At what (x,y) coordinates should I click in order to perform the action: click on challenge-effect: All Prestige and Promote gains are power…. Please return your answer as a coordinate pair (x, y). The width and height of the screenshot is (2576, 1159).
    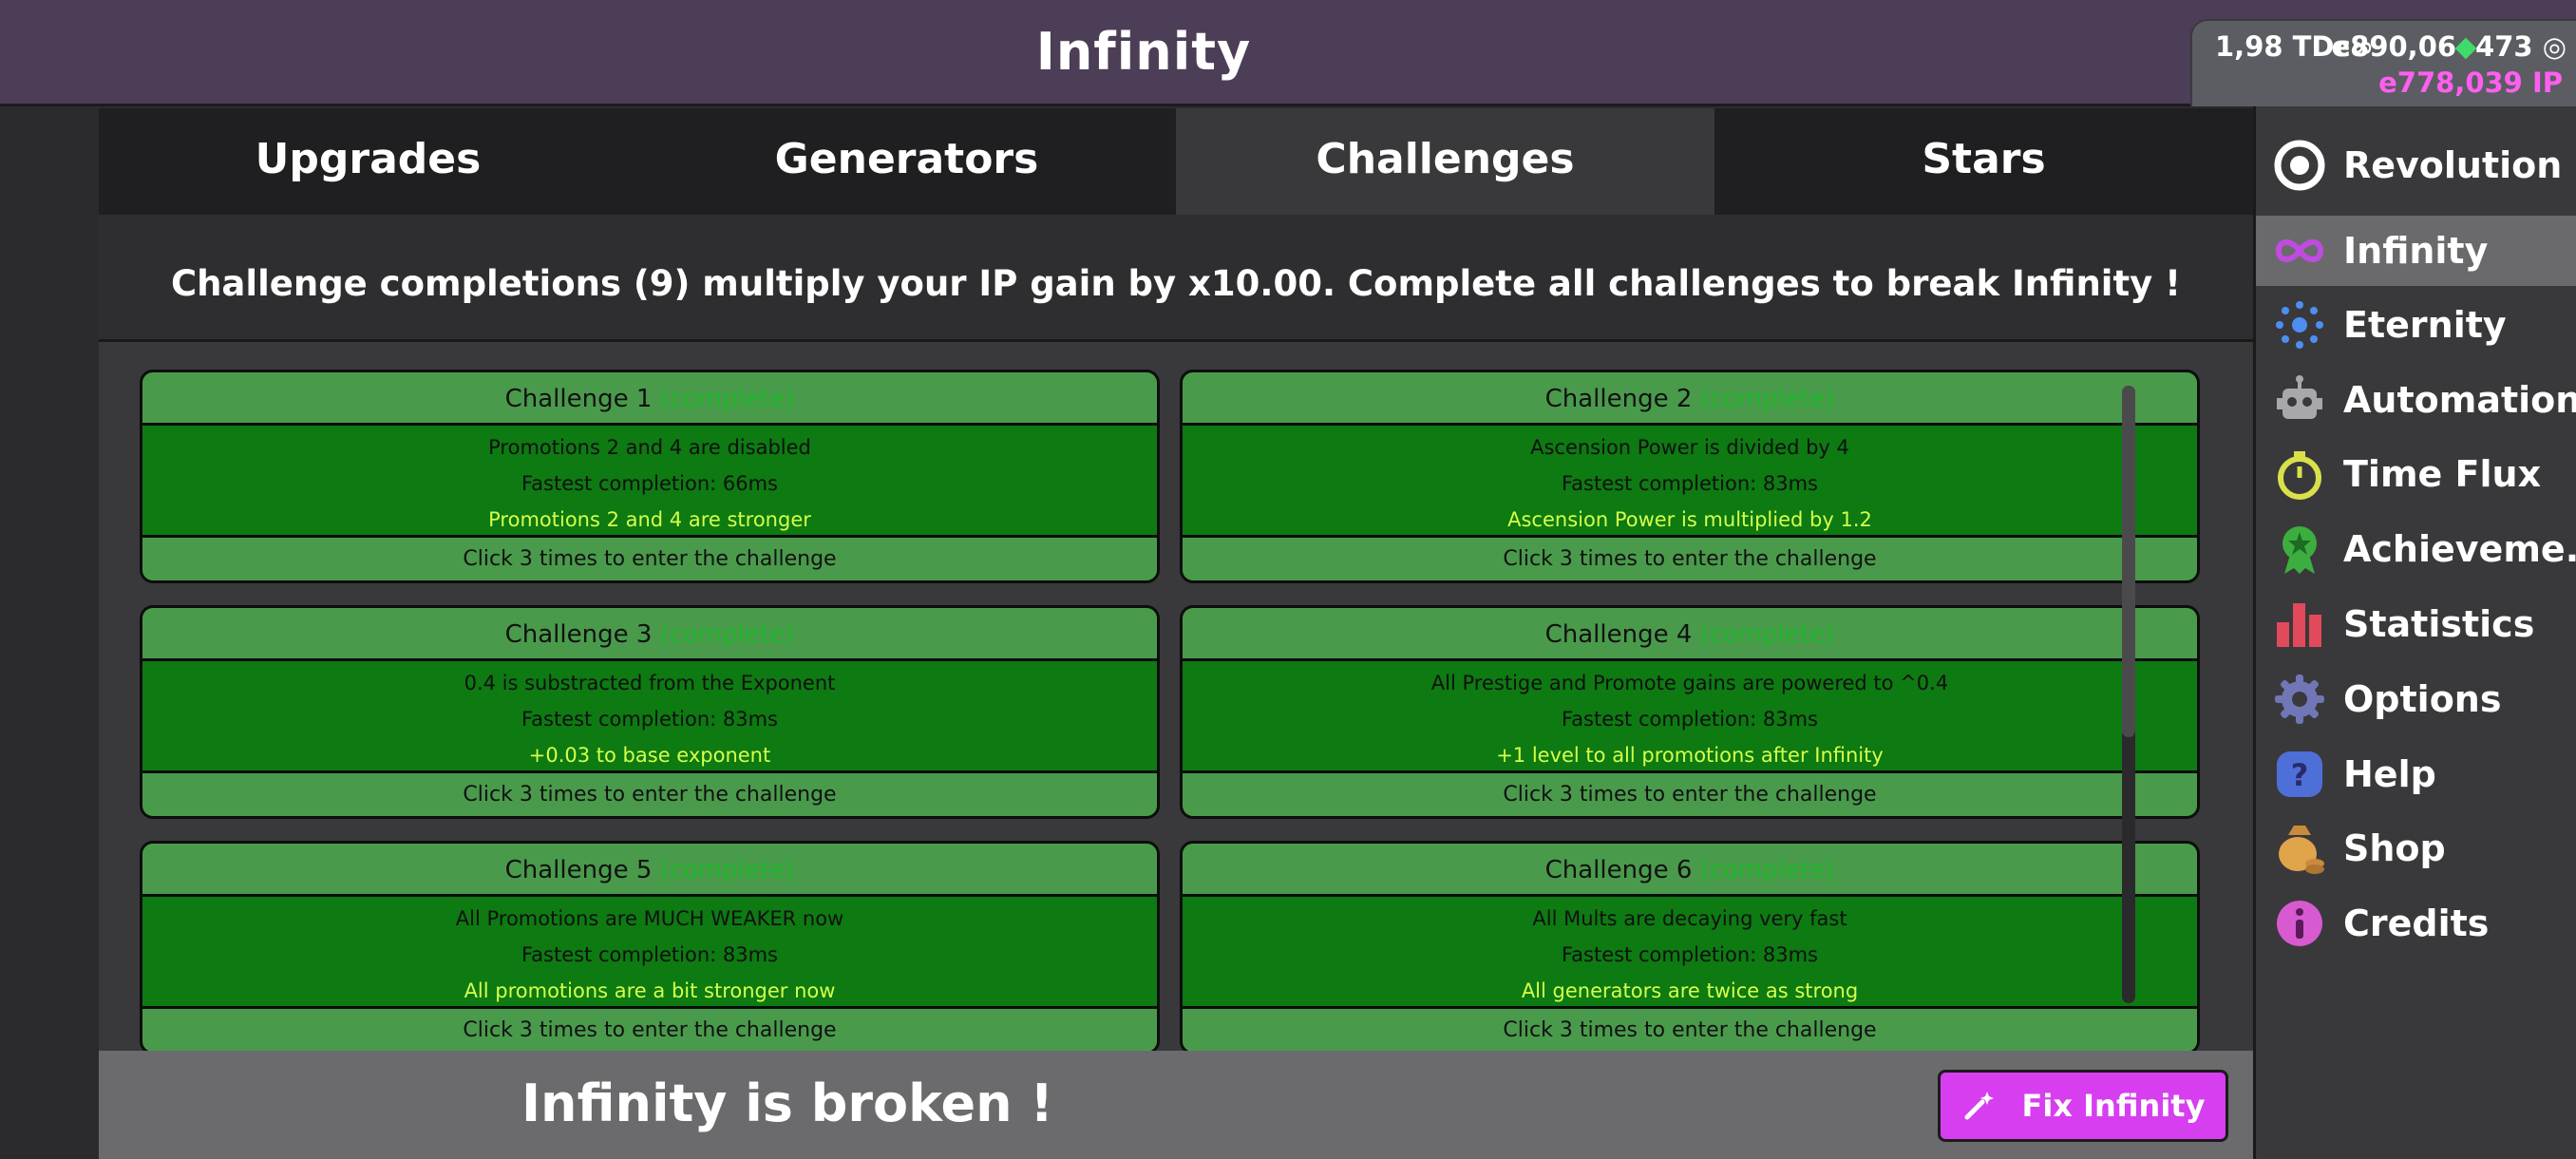
    Looking at the image, I should click on (1689, 683).